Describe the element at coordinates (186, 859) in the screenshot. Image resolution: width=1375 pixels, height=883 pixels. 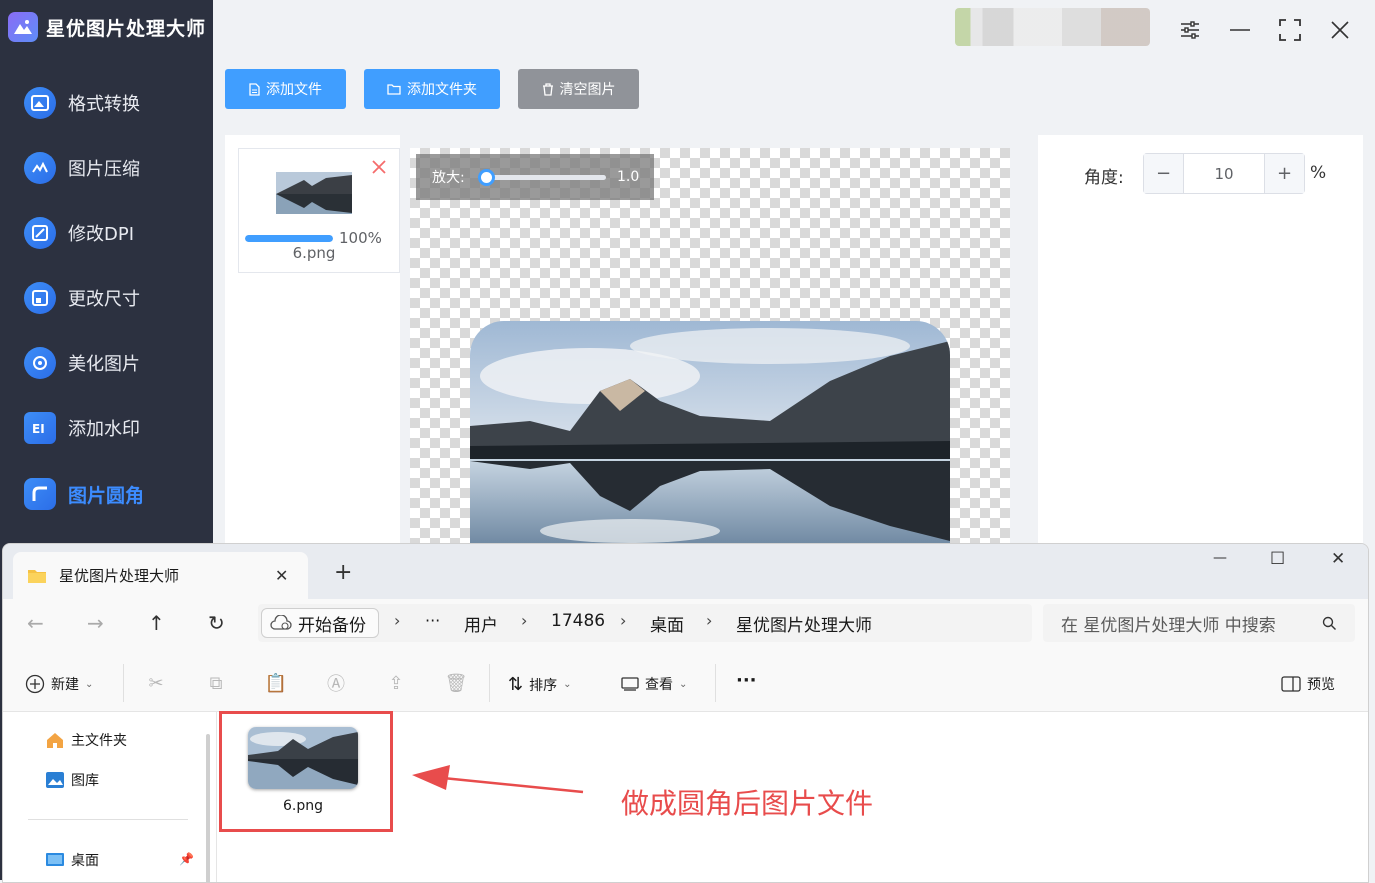
I see `pin-icon: 📌` at that location.